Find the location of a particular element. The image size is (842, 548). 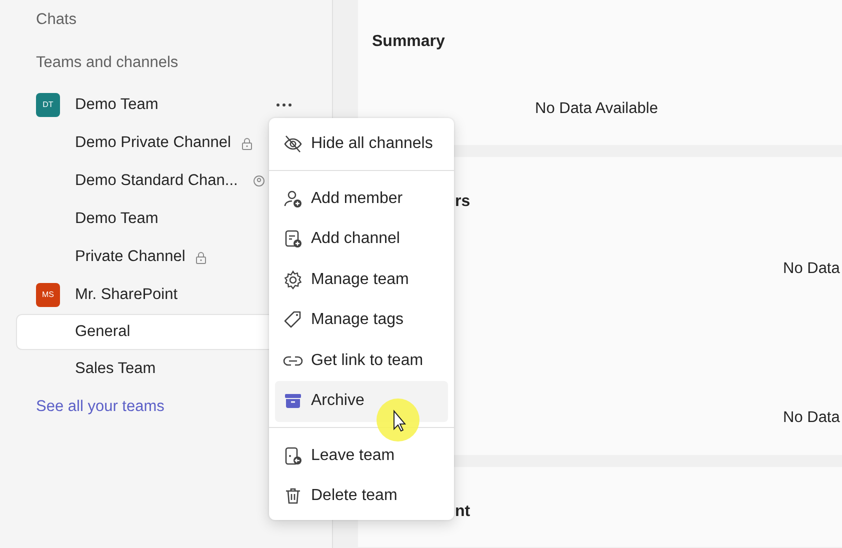

cursor-icon is located at coordinates (398, 420).